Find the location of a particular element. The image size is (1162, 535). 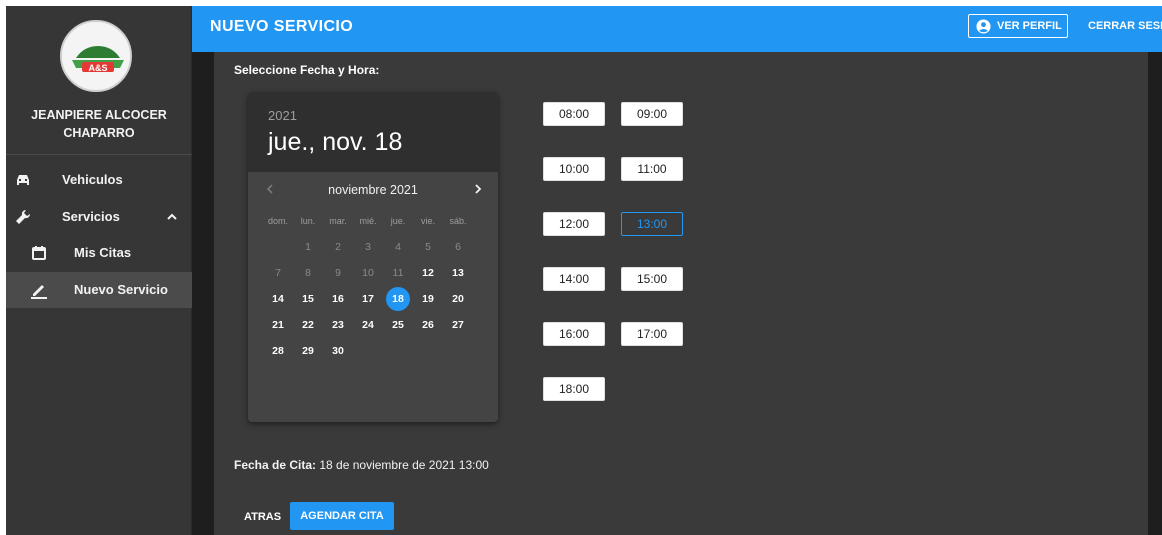

time-slot-button: 15:00 is located at coordinates (652, 279).